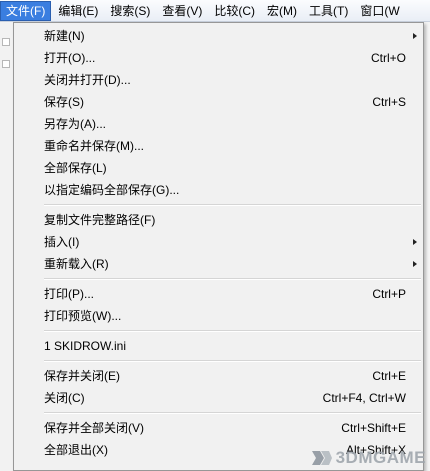 The width and height of the screenshot is (430, 471). What do you see at coordinates (85, 346) in the screenshot?
I see `menu-item-label: 1 SKIDROW.ini` at bounding box center [85, 346].